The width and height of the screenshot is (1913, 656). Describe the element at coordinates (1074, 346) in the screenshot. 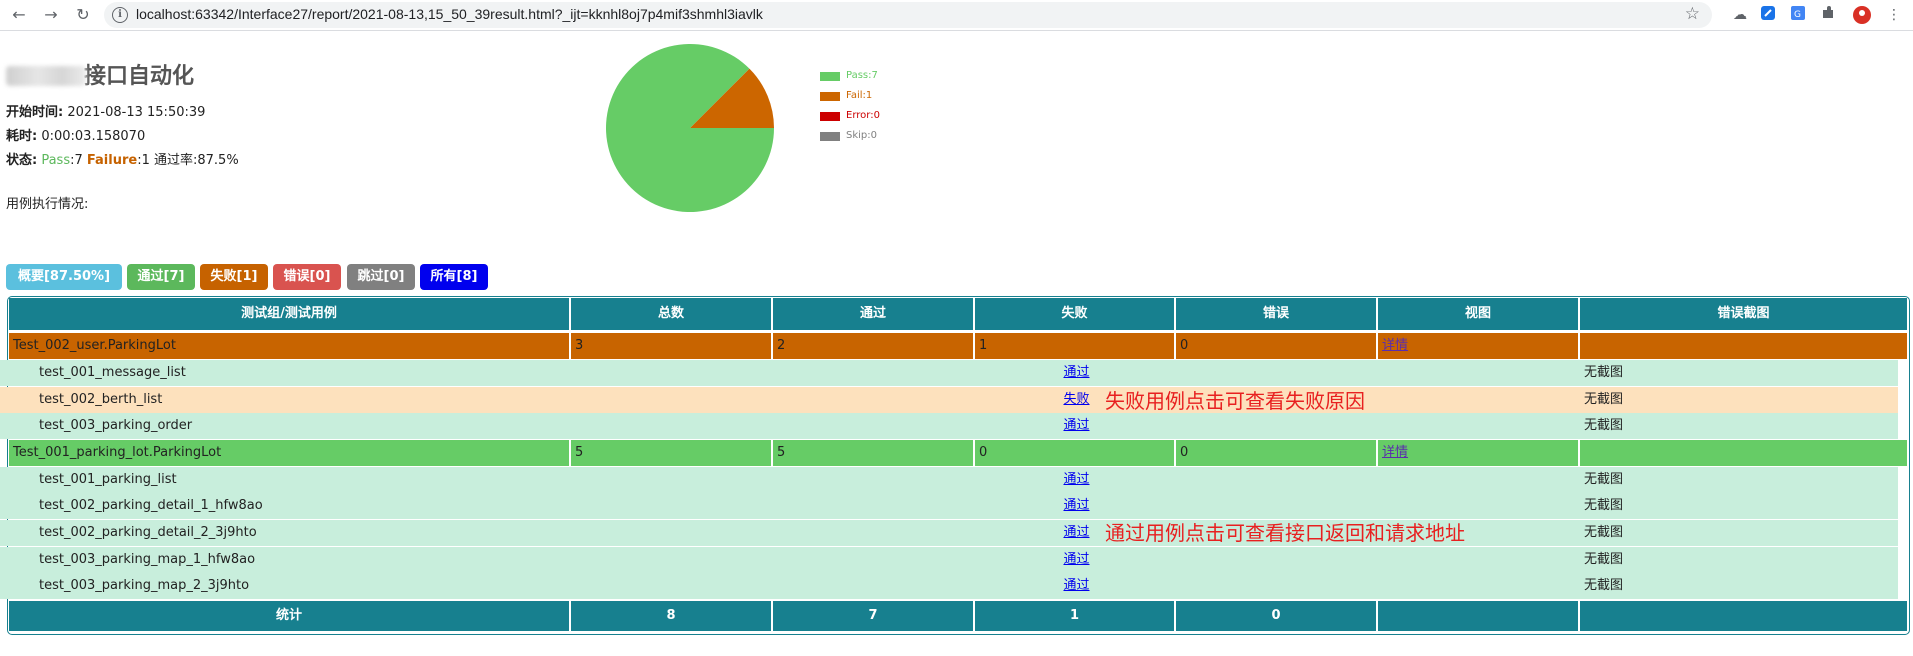

I see `group-fail-count: 1` at that location.